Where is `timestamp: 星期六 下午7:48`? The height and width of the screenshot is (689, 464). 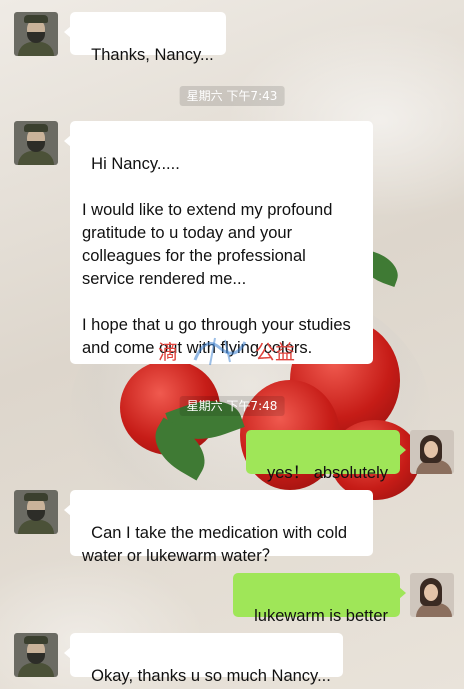 timestamp: 星期六 下午7:48 is located at coordinates (232, 406).